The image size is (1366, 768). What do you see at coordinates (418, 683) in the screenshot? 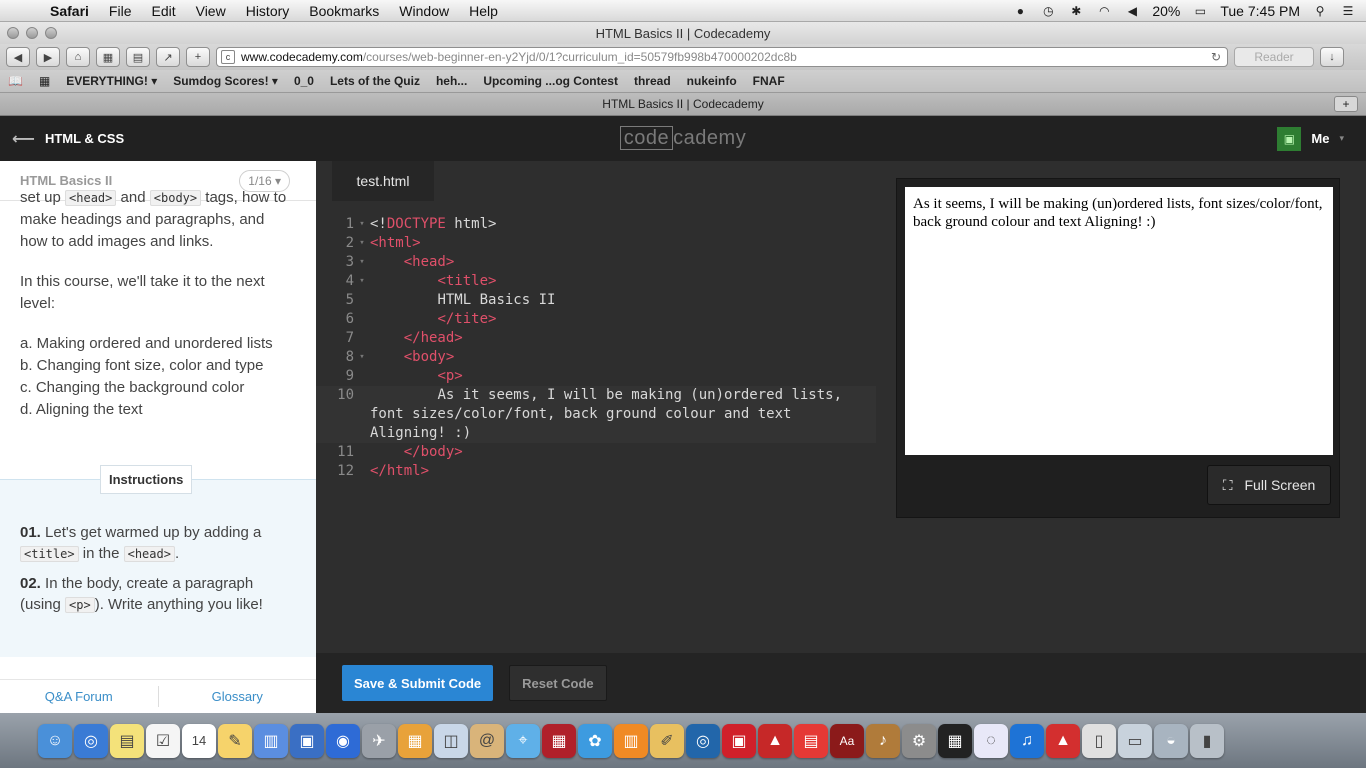
I see `save-submit-button: Save & Submit Code` at bounding box center [418, 683].